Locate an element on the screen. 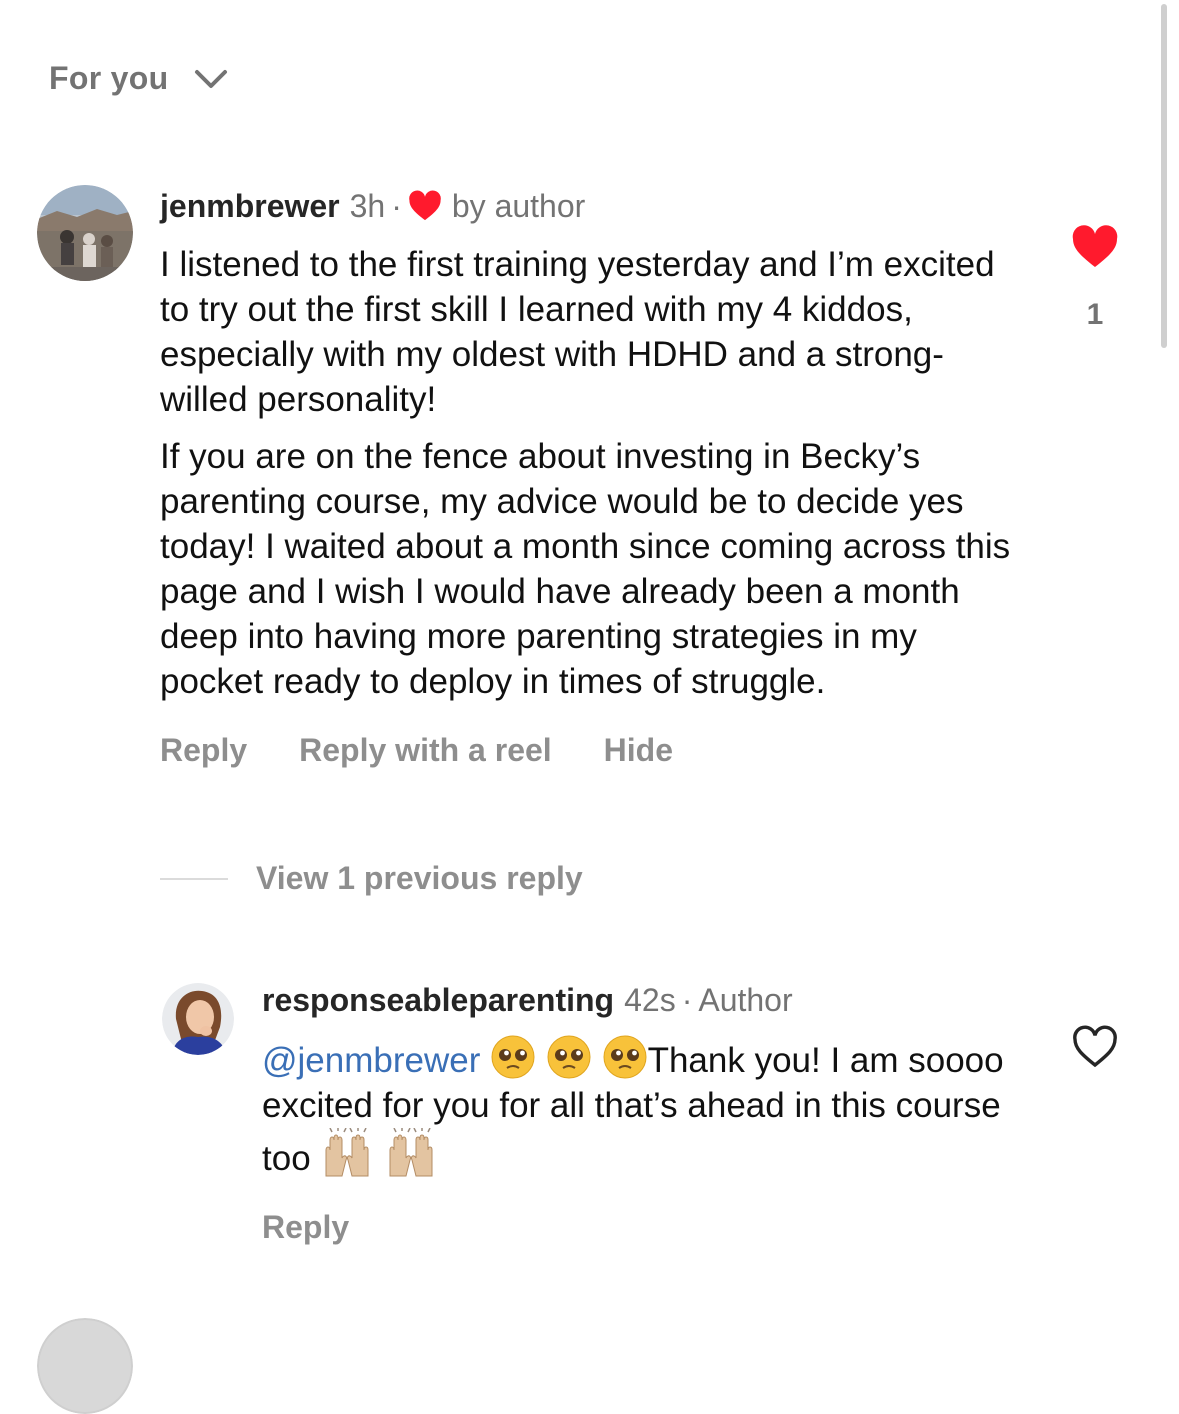  liked-by-author-label: by author is located at coordinates (518, 206).